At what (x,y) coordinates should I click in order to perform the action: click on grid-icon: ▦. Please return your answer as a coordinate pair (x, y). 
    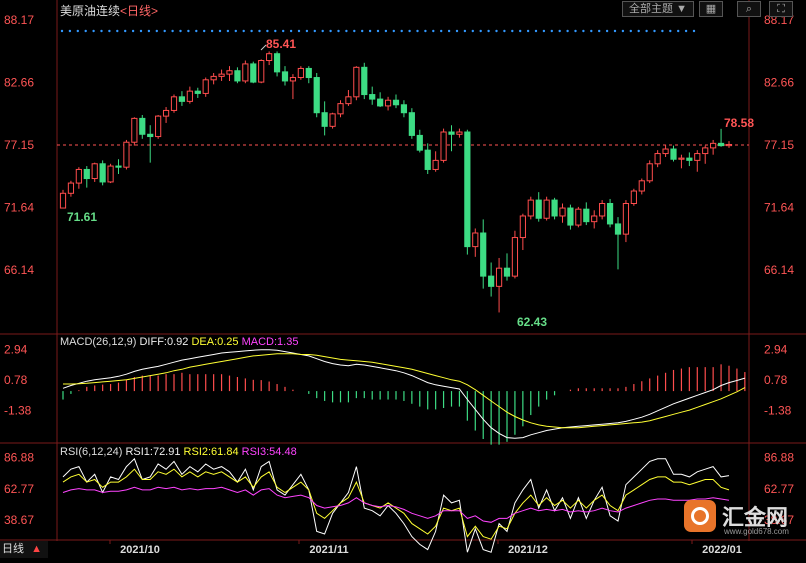
    Looking at the image, I should click on (711, 9).